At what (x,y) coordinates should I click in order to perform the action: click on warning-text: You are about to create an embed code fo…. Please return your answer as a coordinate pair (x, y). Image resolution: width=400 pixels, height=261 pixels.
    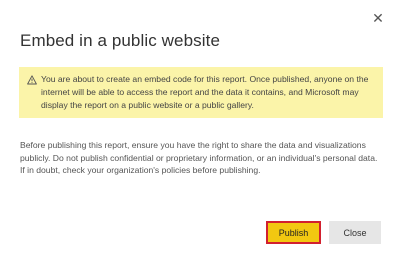
    Looking at the image, I should click on (205, 92).